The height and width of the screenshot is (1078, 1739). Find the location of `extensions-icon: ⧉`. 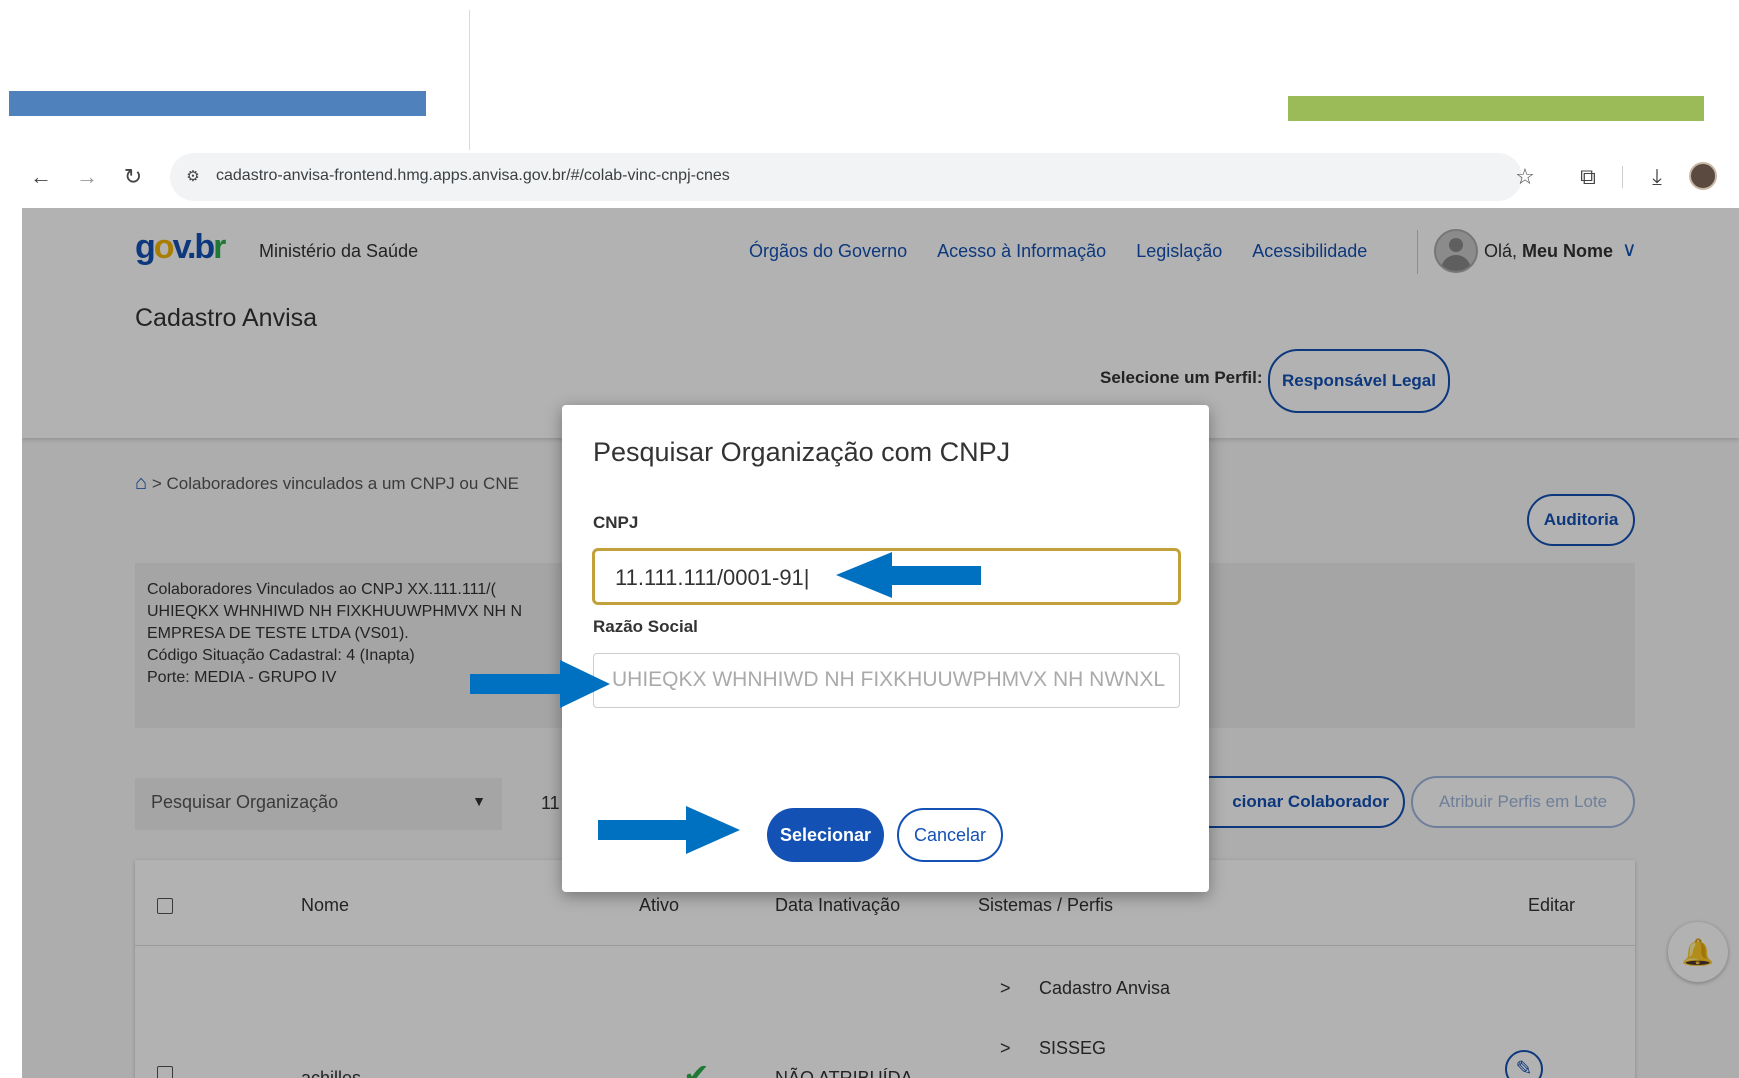

extensions-icon: ⧉ is located at coordinates (1588, 177).